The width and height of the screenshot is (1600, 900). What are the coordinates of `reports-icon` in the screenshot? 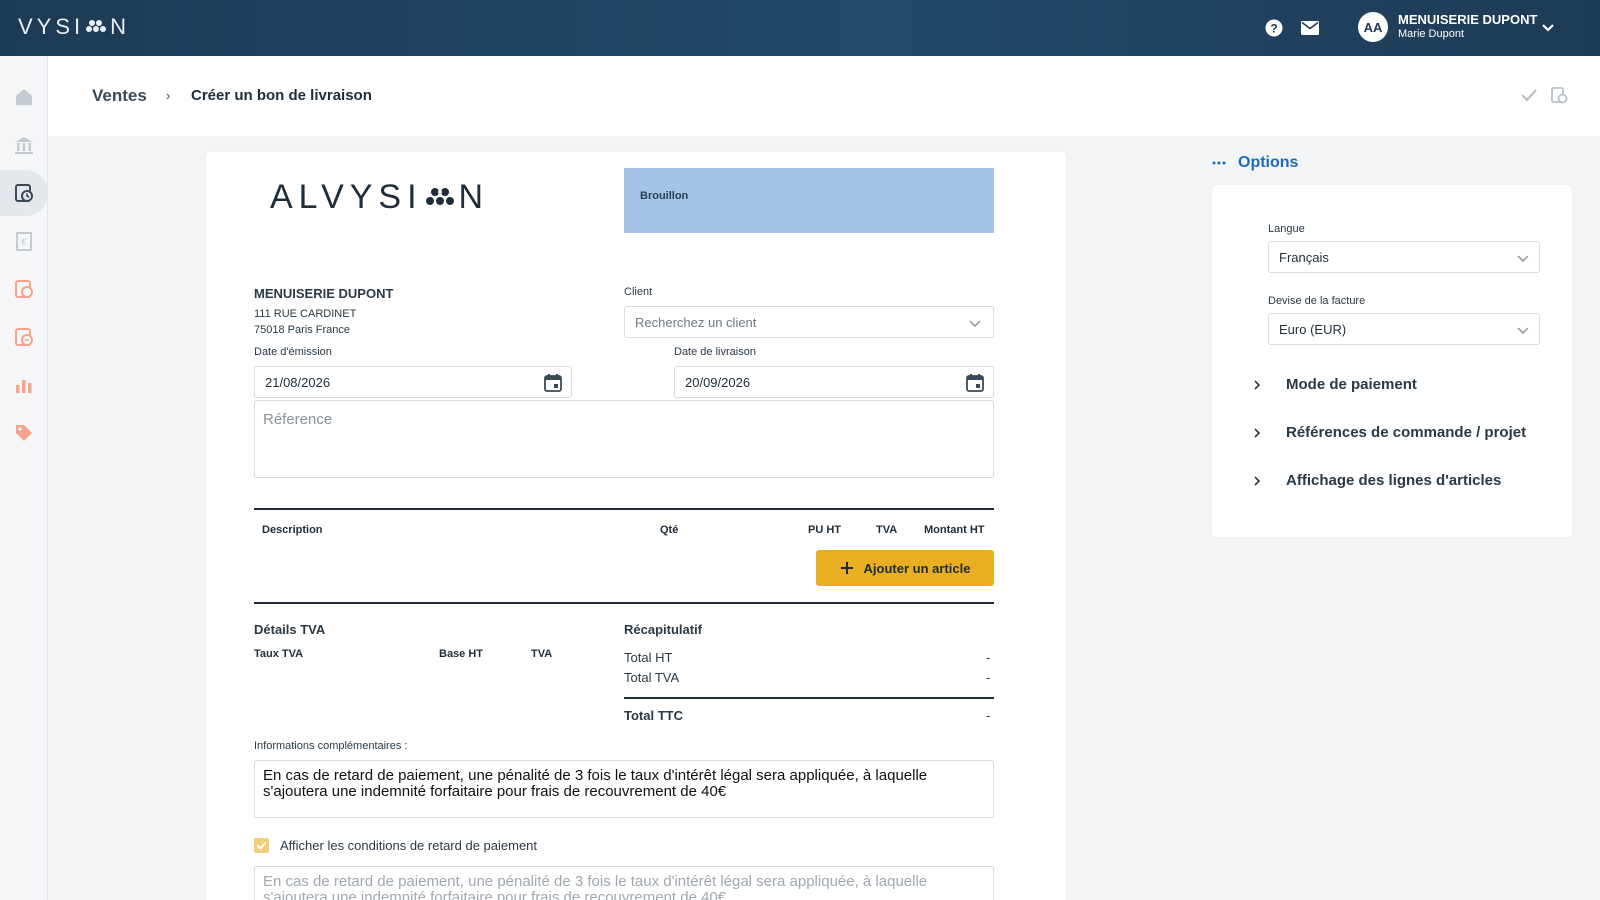 It's located at (24, 386).